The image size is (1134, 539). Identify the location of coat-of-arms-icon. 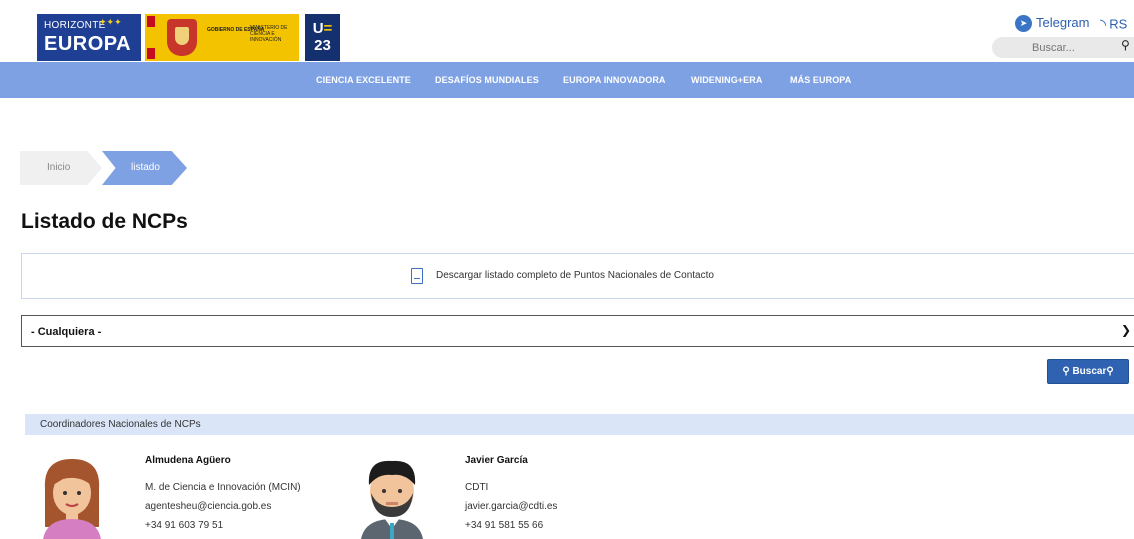
(182, 37).